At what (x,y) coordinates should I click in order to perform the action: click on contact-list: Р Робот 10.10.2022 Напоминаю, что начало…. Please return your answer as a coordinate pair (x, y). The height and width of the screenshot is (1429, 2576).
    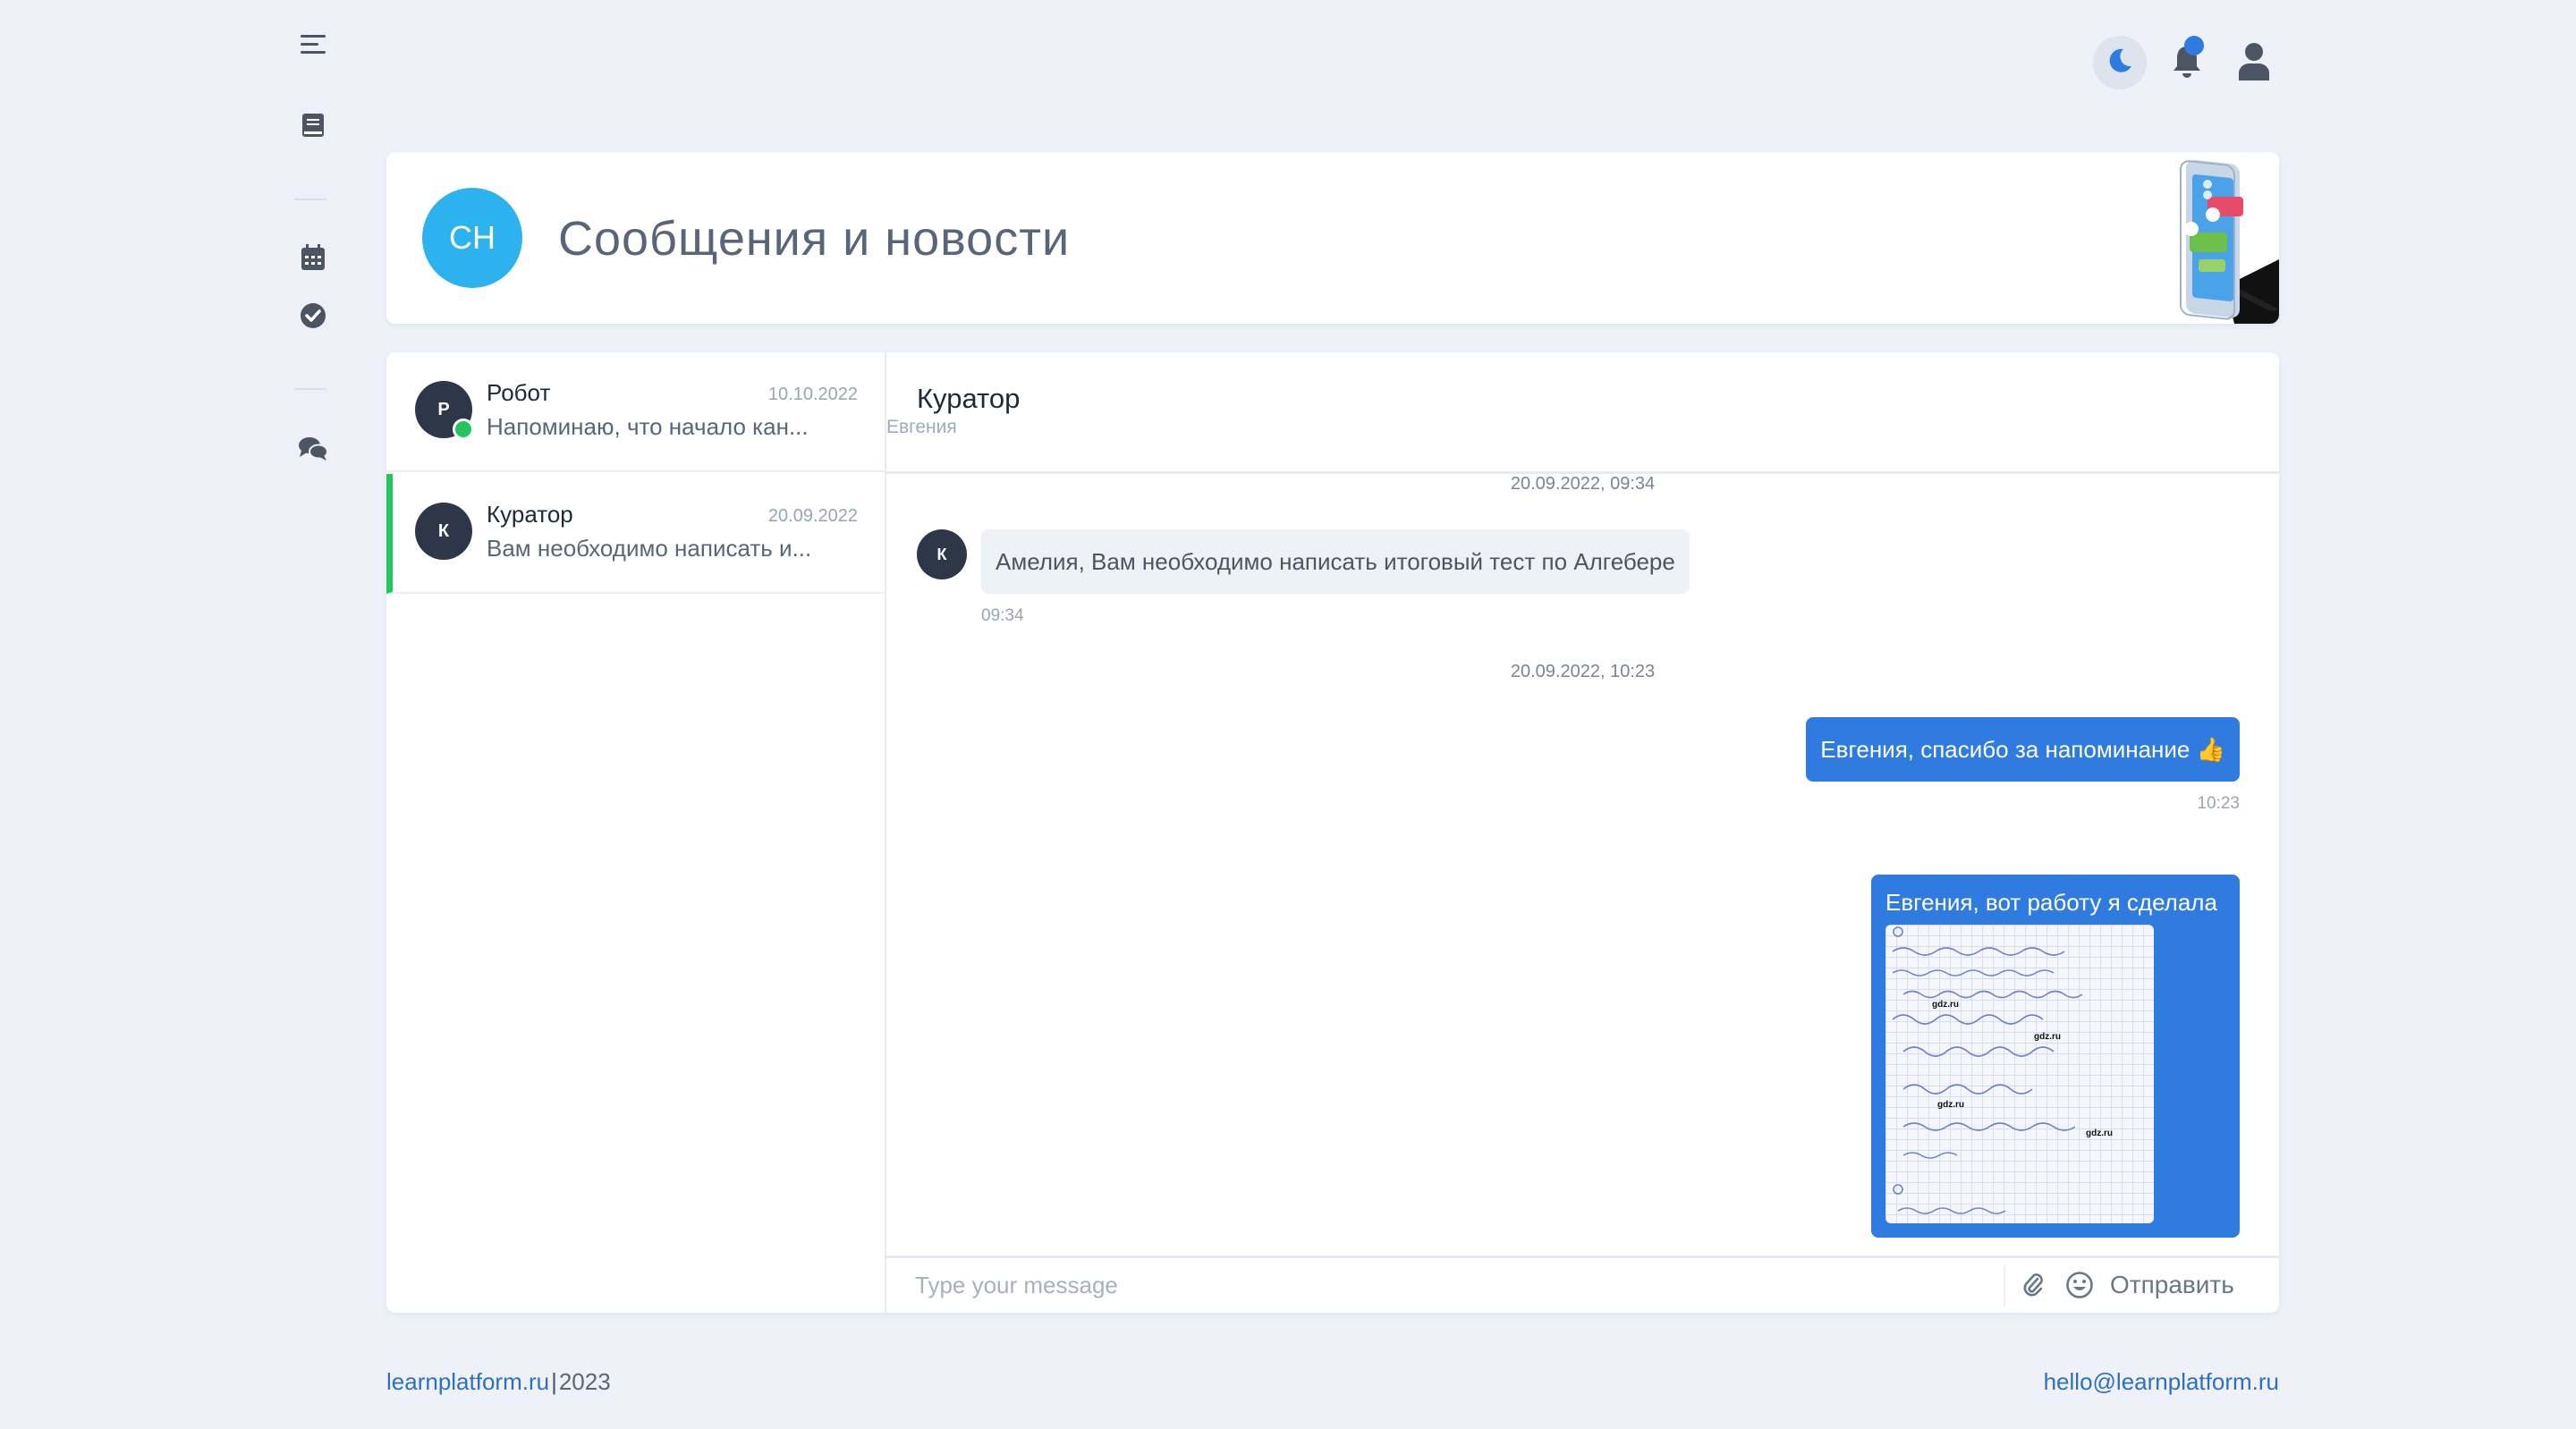
    Looking at the image, I should click on (636, 832).